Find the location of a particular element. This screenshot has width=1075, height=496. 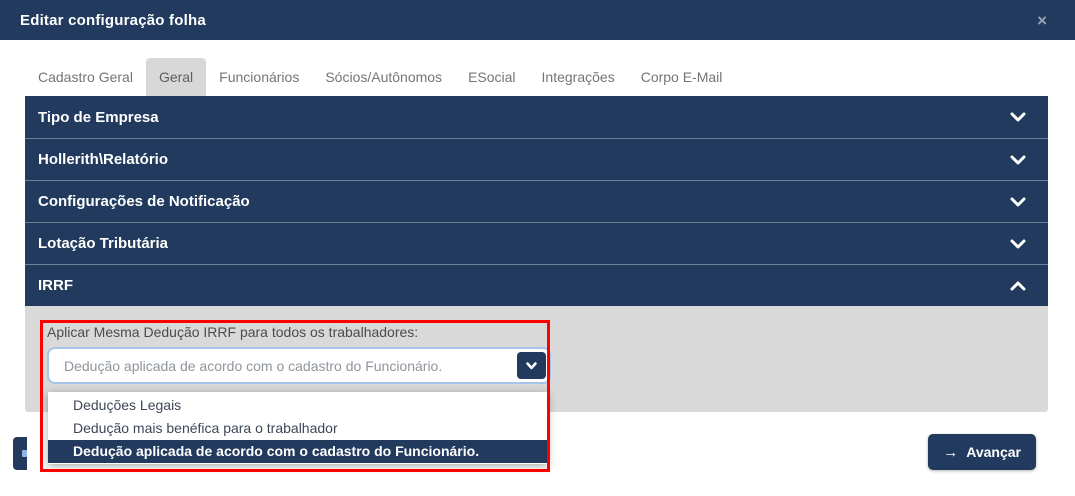

accordion-label: Lotação Tributária is located at coordinates (103, 243).